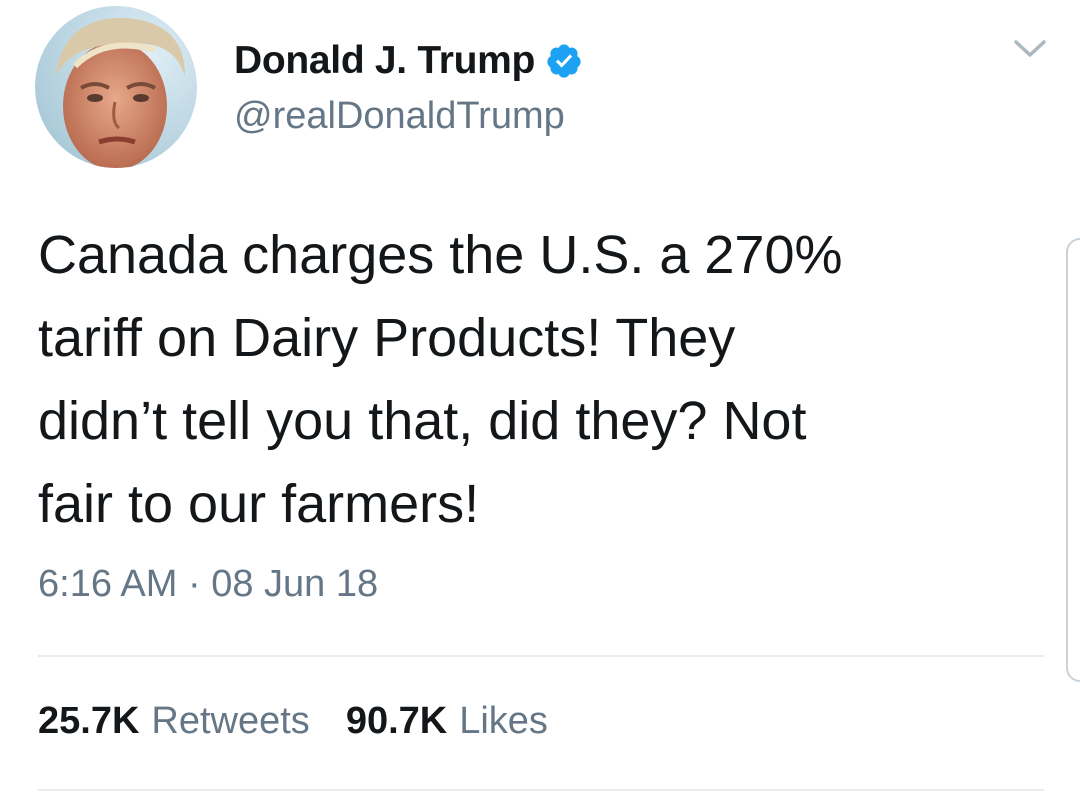 The width and height of the screenshot is (1080, 810). Describe the element at coordinates (208, 584) in the screenshot. I see `tweet-timestamp: 6:16 AM · 08 Jun 18` at that location.